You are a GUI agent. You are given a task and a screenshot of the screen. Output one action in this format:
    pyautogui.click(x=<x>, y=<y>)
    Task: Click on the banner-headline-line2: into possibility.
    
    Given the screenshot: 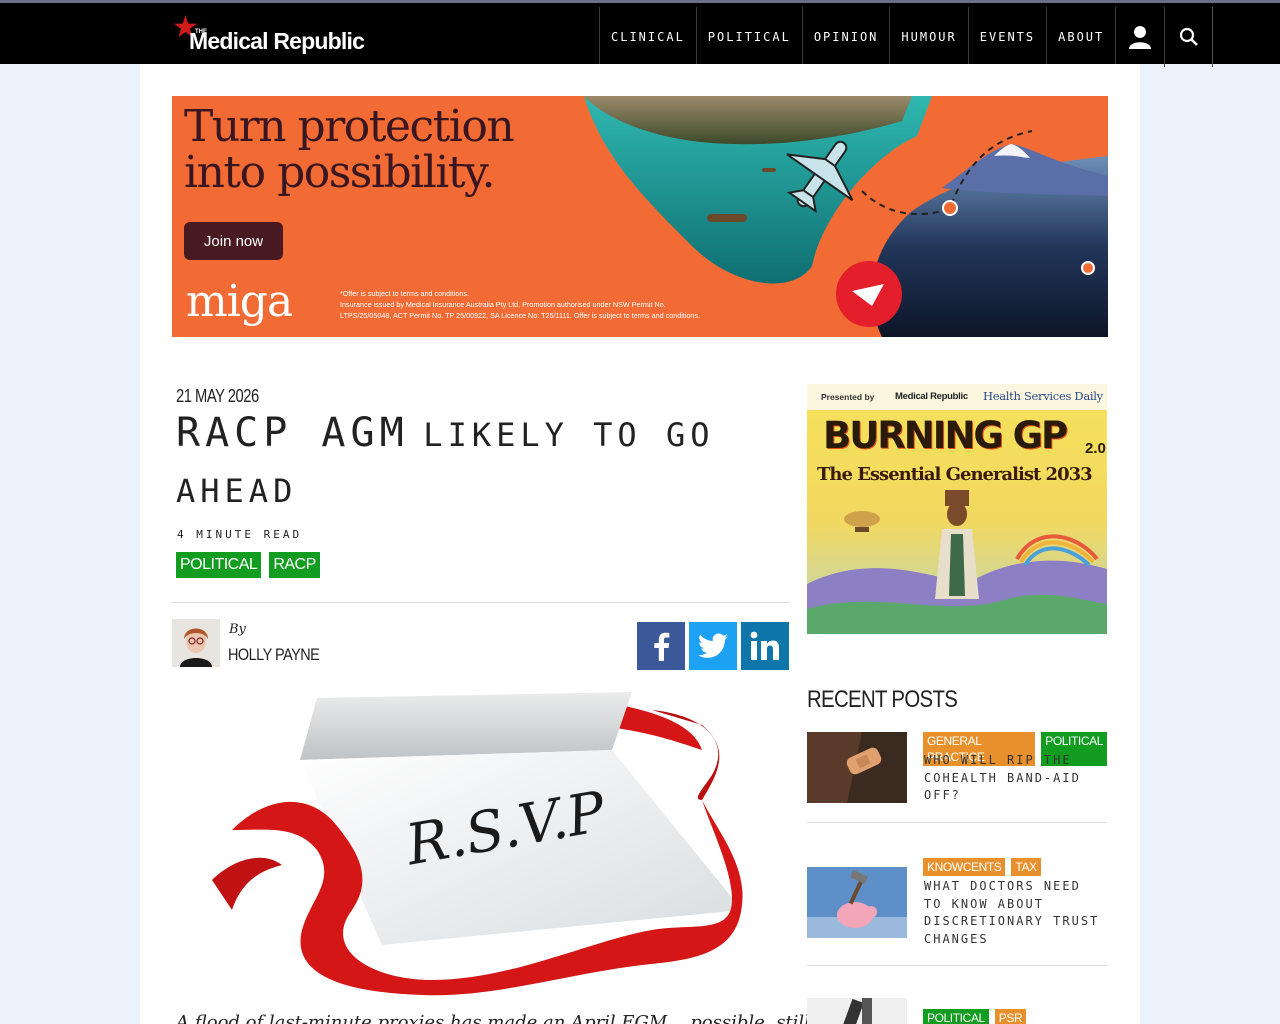 What is the action you would take?
    pyautogui.click(x=340, y=172)
    